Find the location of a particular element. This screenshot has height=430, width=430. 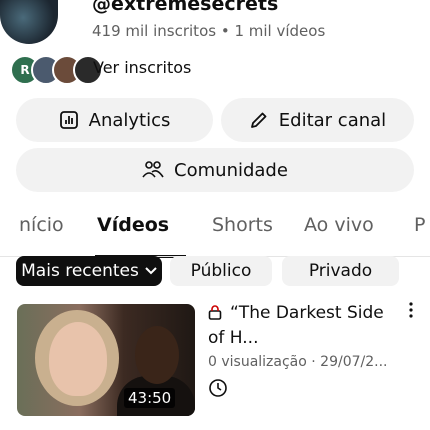

tab-shorts: Shorts is located at coordinates (242, 225).